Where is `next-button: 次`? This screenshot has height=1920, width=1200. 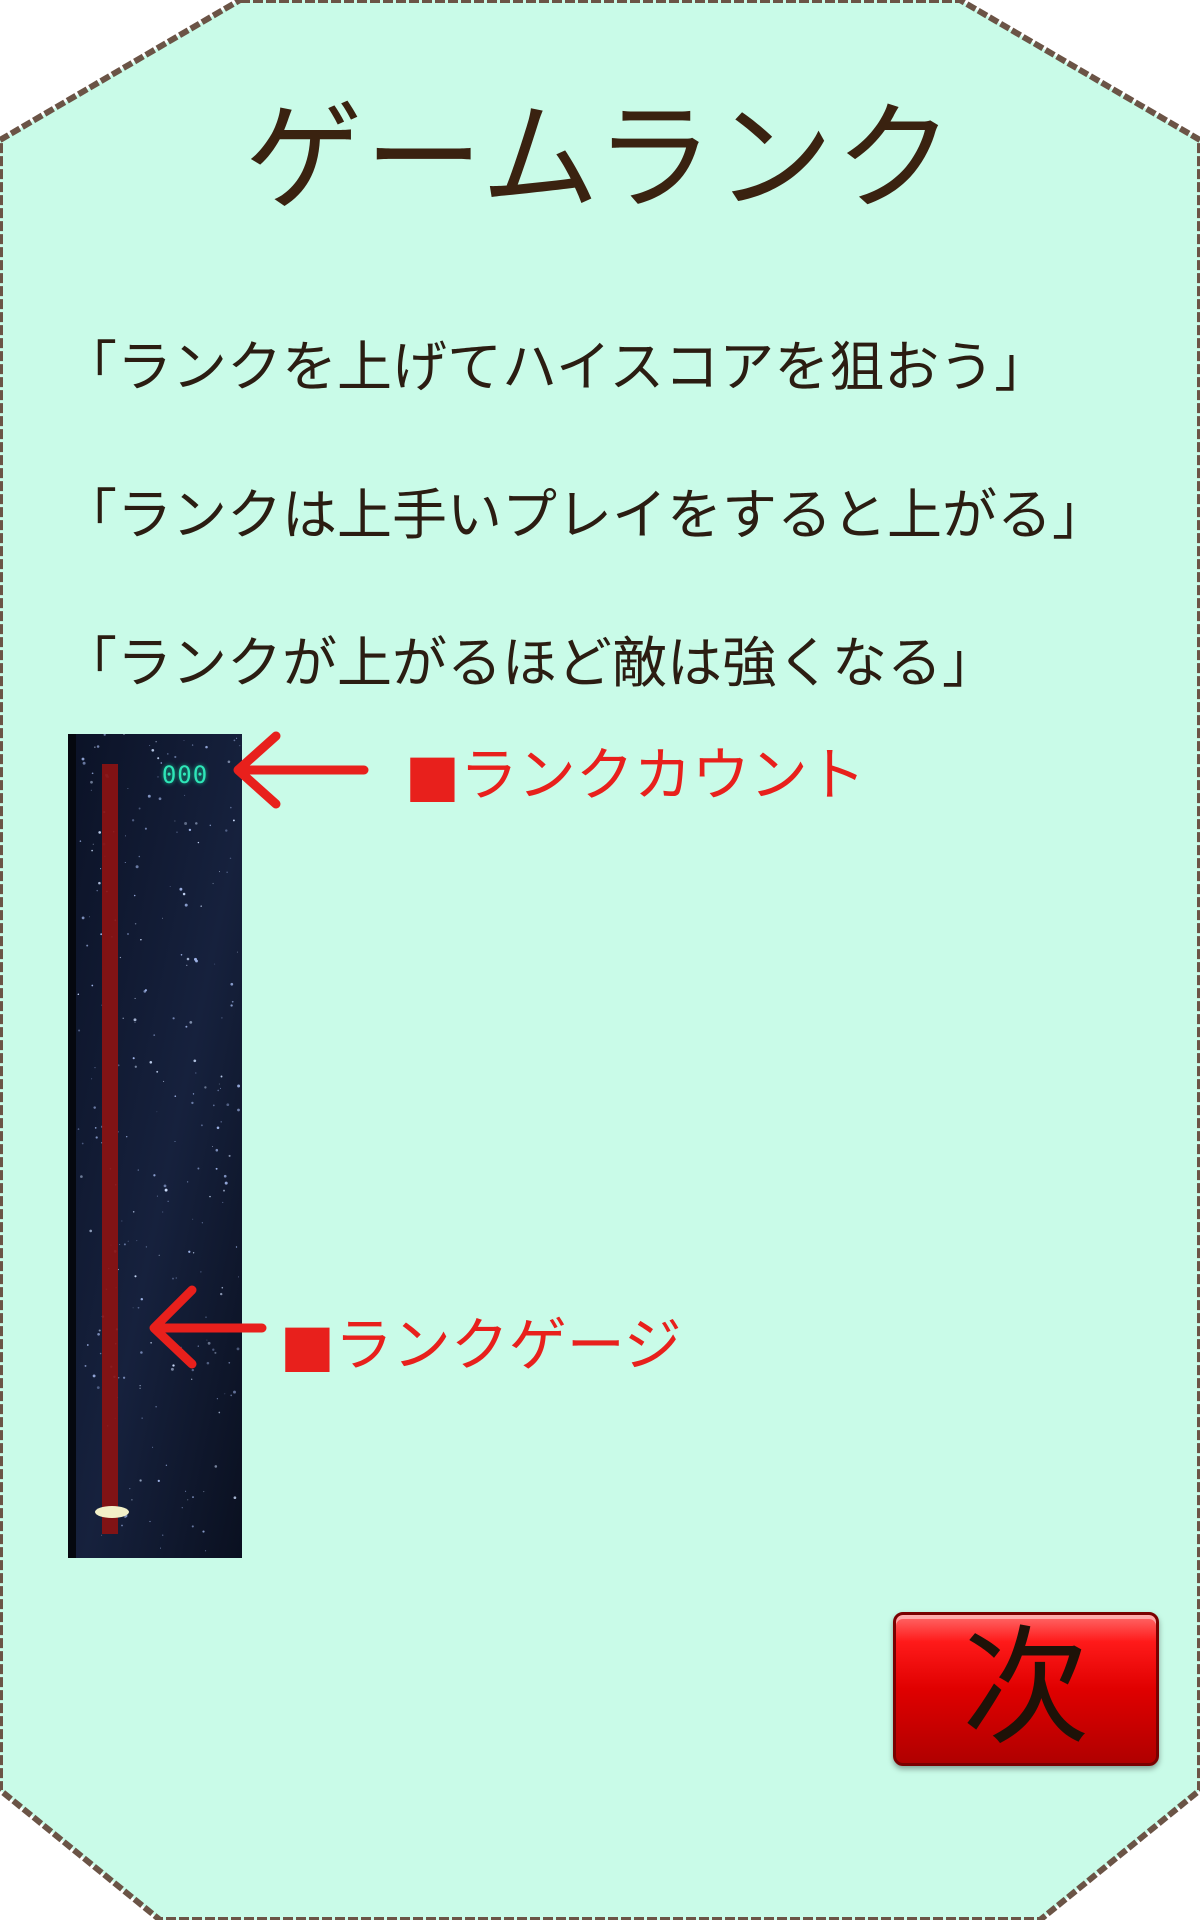
next-button: 次 is located at coordinates (1026, 1689).